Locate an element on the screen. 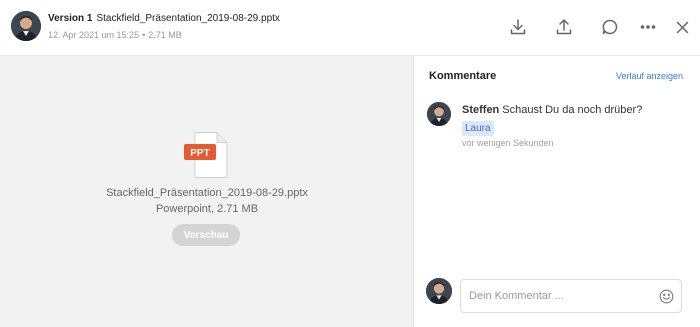 The height and width of the screenshot is (327, 700). close-icon is located at coordinates (682, 27).